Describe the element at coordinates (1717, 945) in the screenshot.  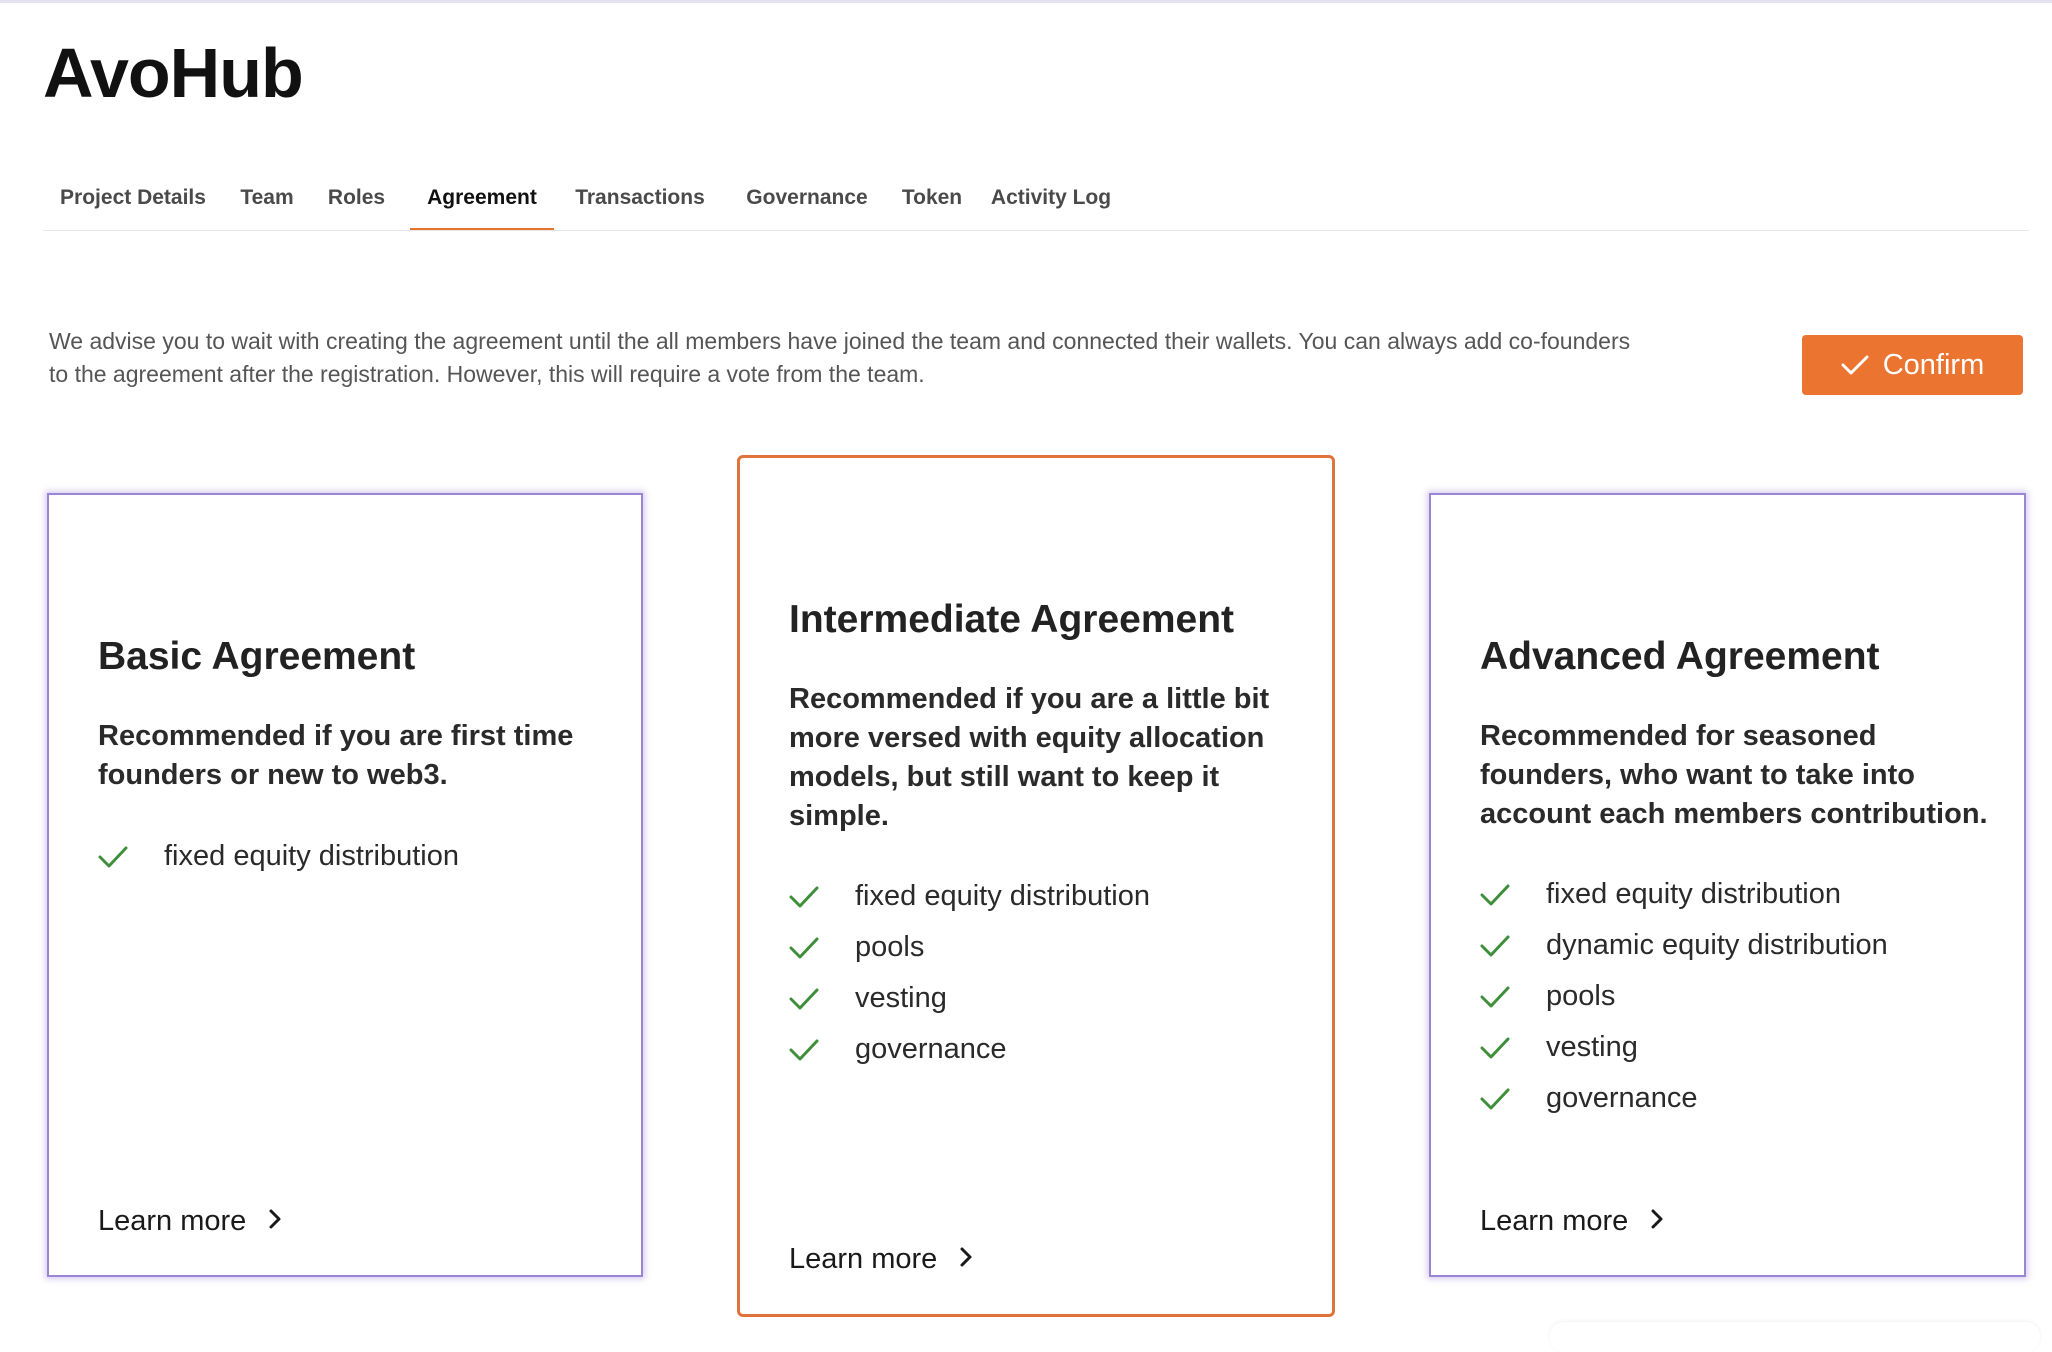
I see `feature-label: dynamic equity distribution` at that location.